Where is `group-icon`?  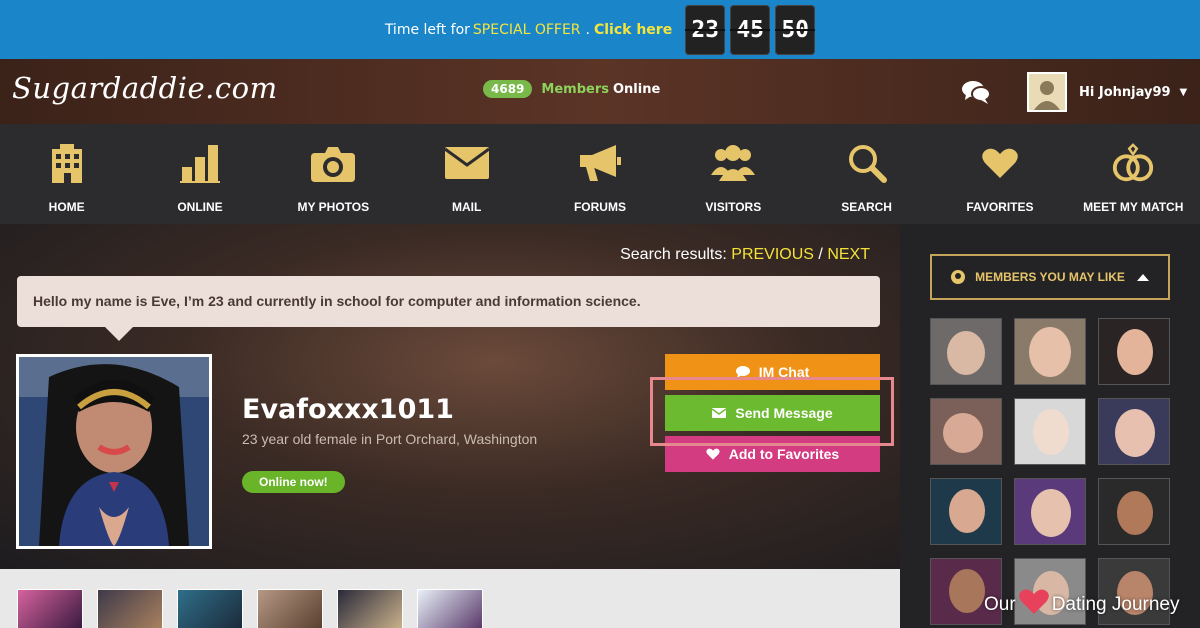
group-icon is located at coordinates (733, 163).